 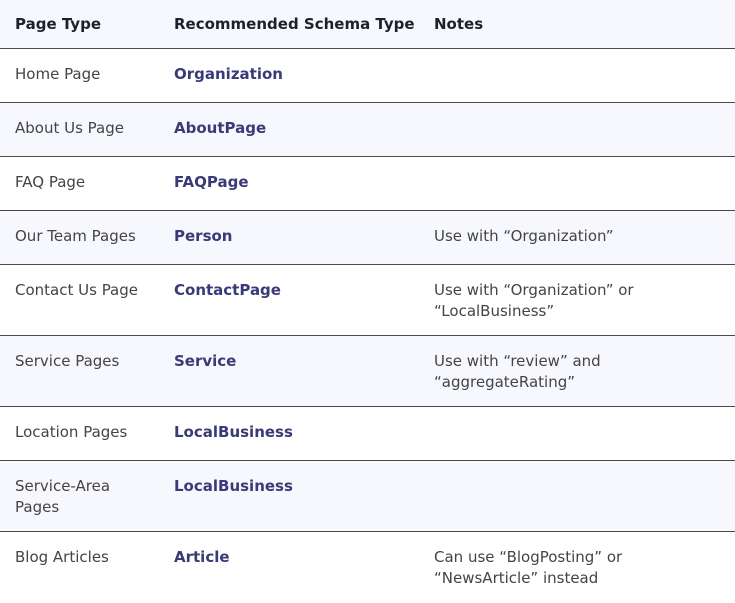 I want to click on notes-cell: Use with “Organization”, so click(x=577, y=237).